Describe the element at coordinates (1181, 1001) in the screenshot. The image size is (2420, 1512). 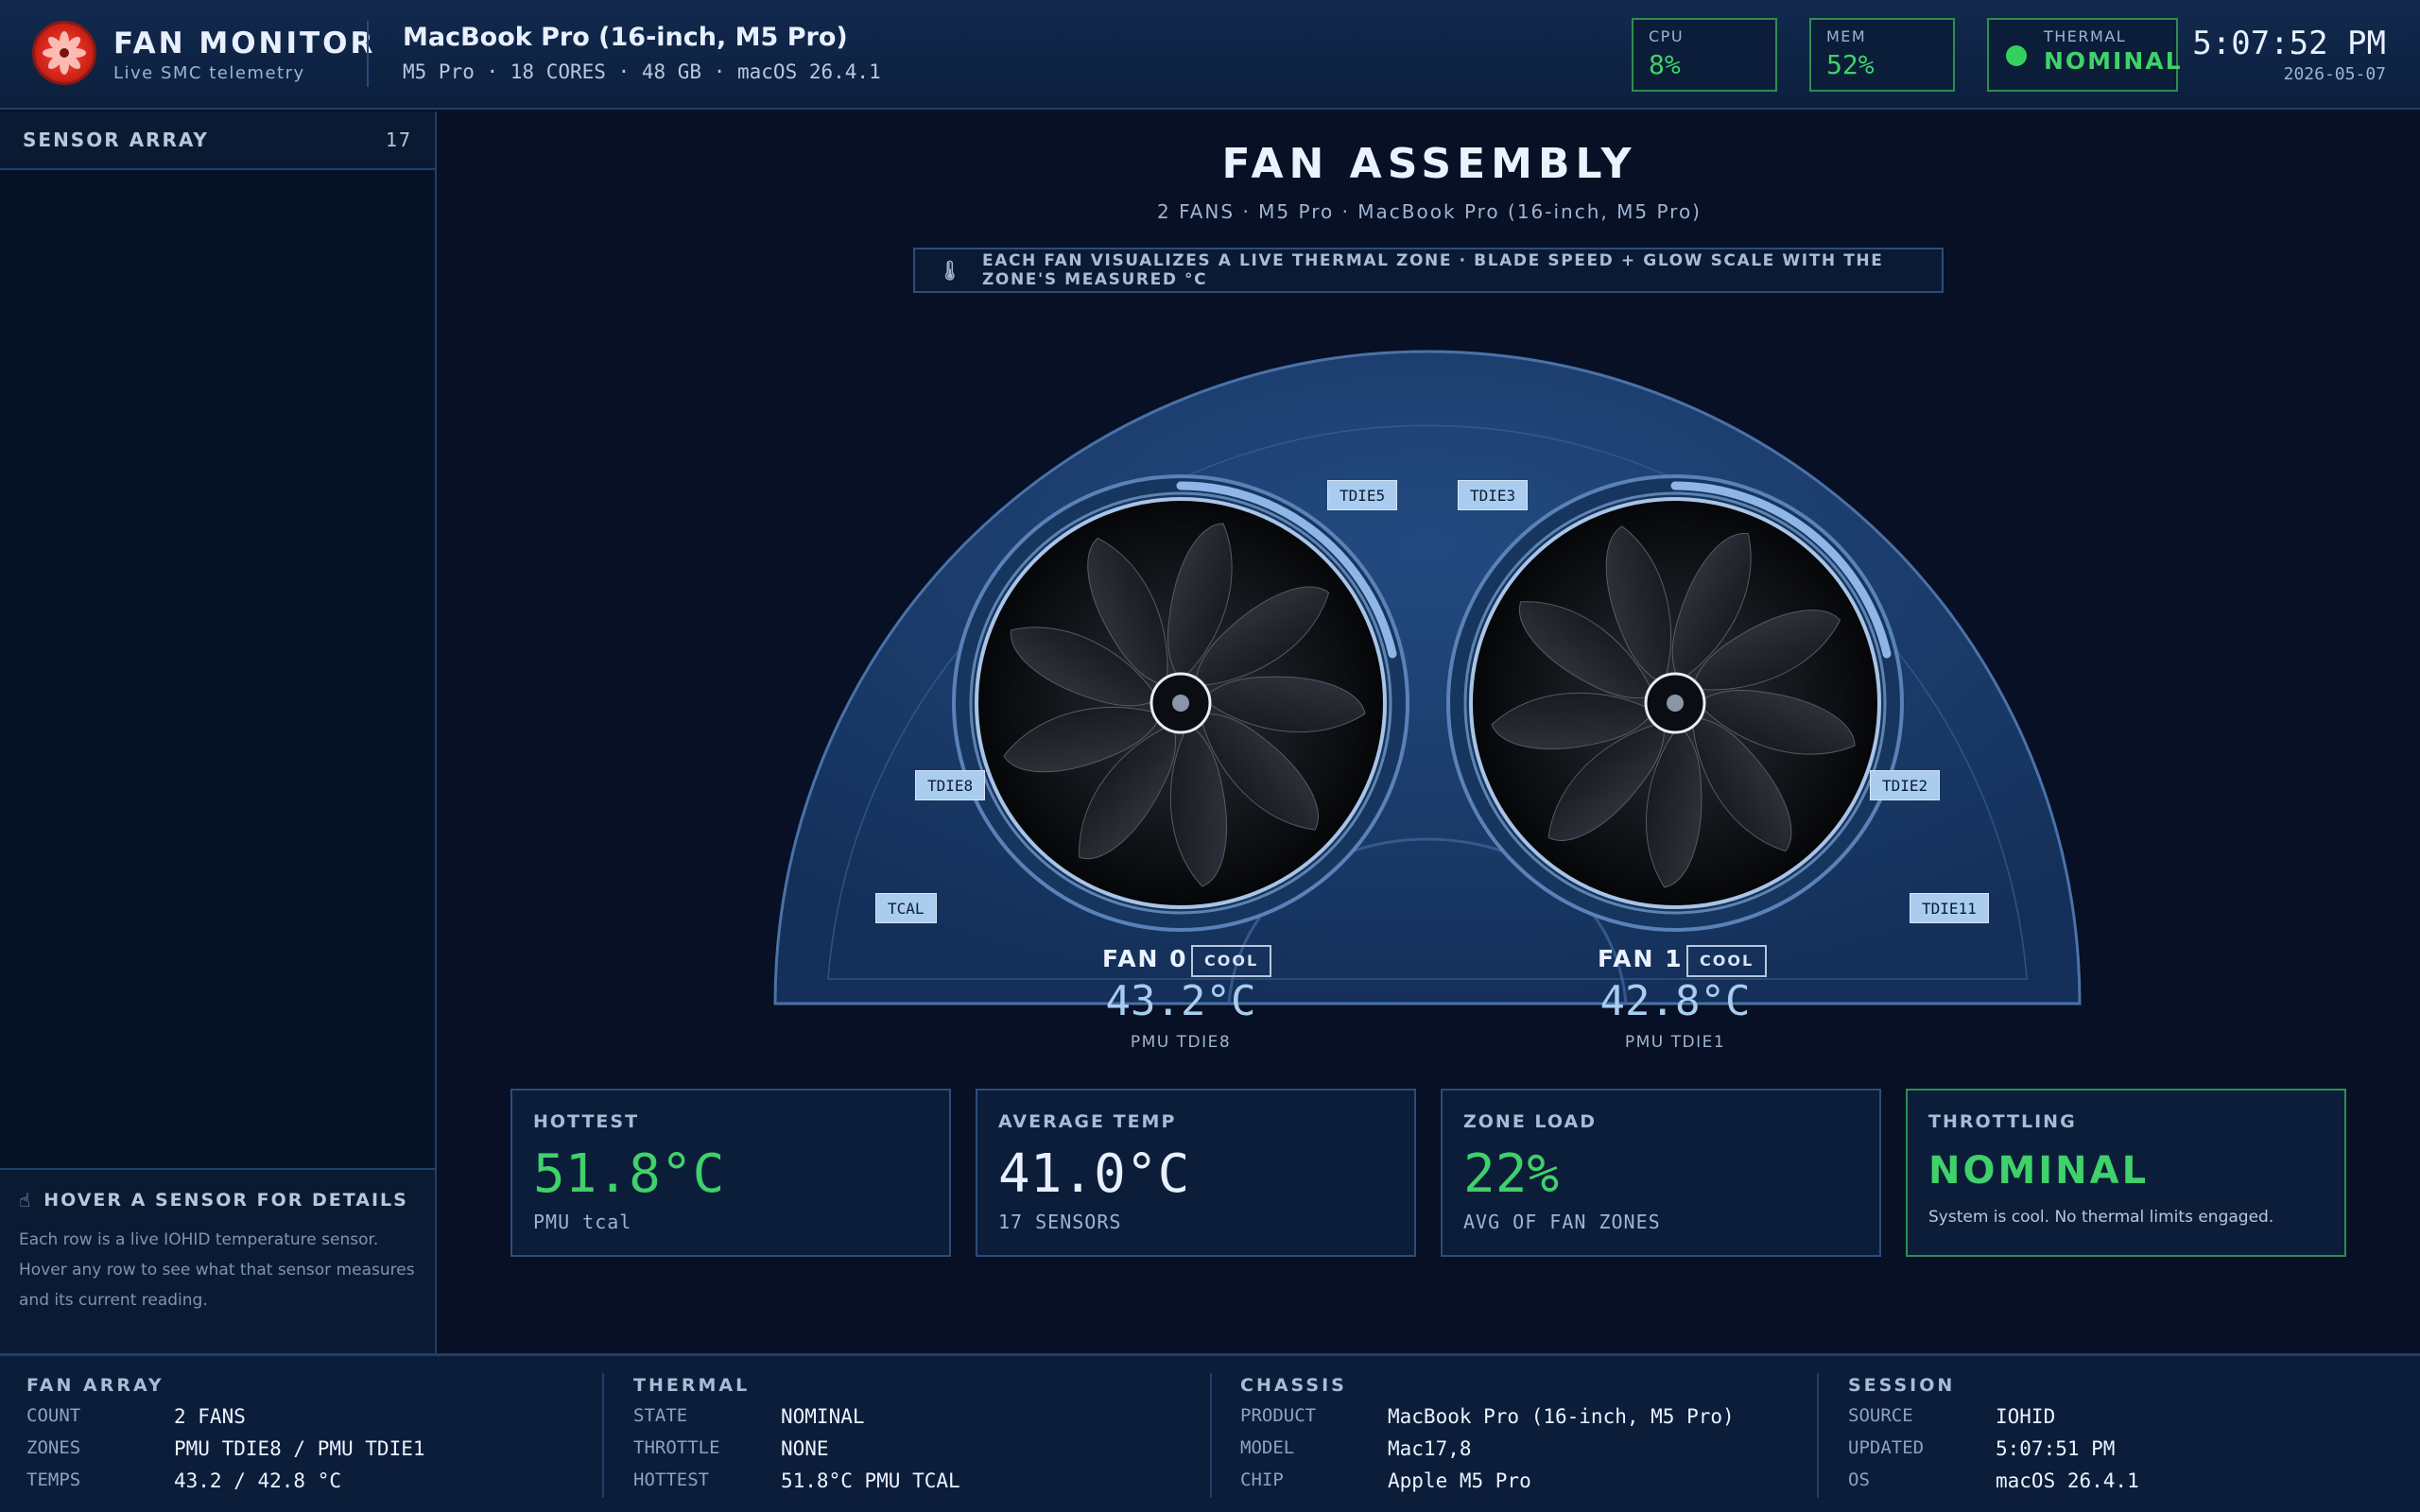
I see `fan-0-temp: 43.2°C` at that location.